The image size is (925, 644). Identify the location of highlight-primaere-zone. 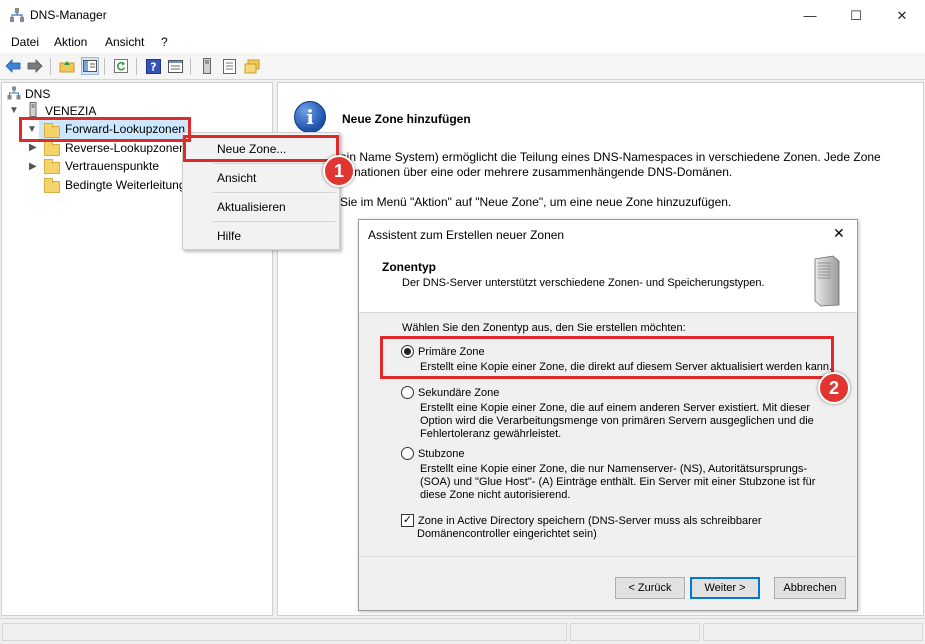
(607, 357).